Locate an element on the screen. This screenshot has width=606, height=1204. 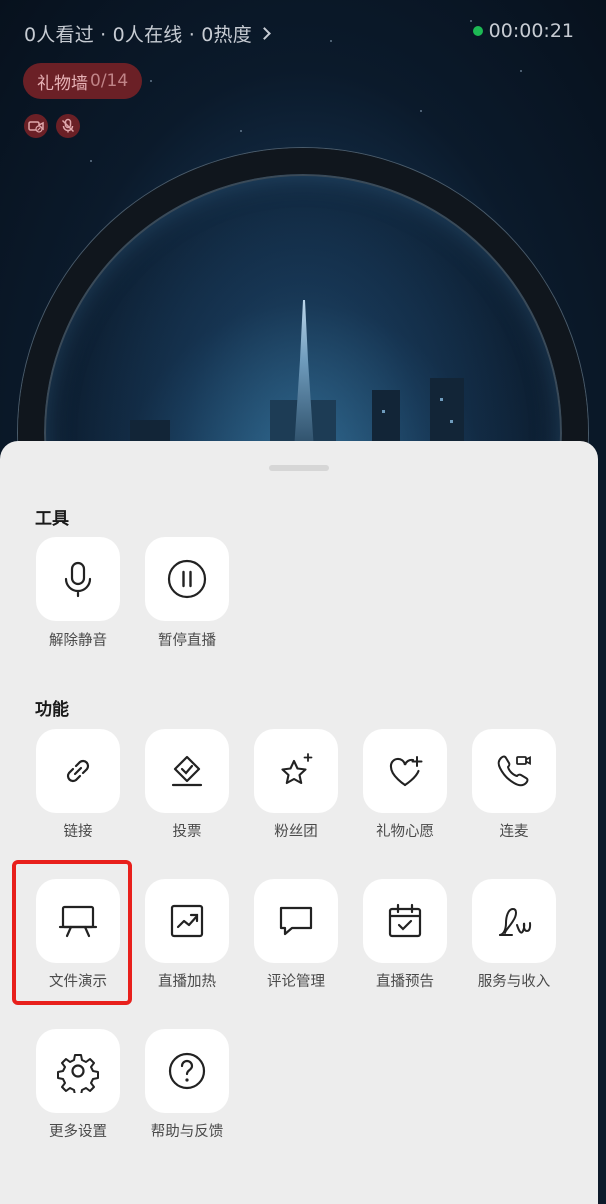
gift-wish-button is located at coordinates (405, 771).